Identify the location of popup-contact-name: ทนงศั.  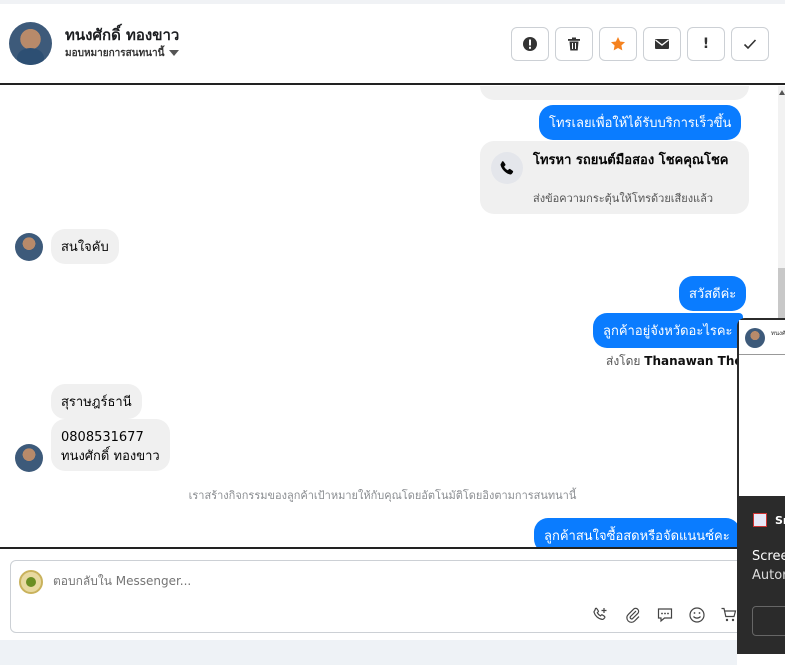
(778, 333).